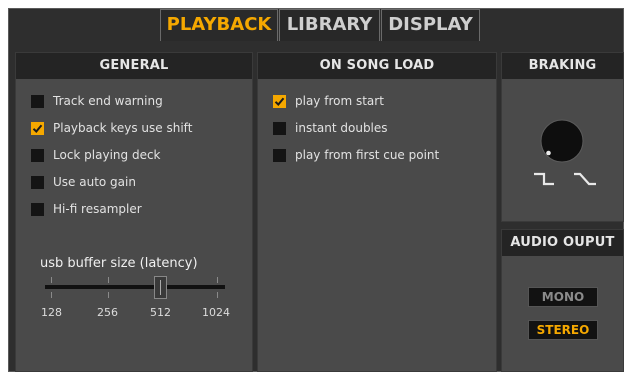 This screenshot has height=379, width=631. I want to click on option-label: Lock playing deck, so click(107, 155).